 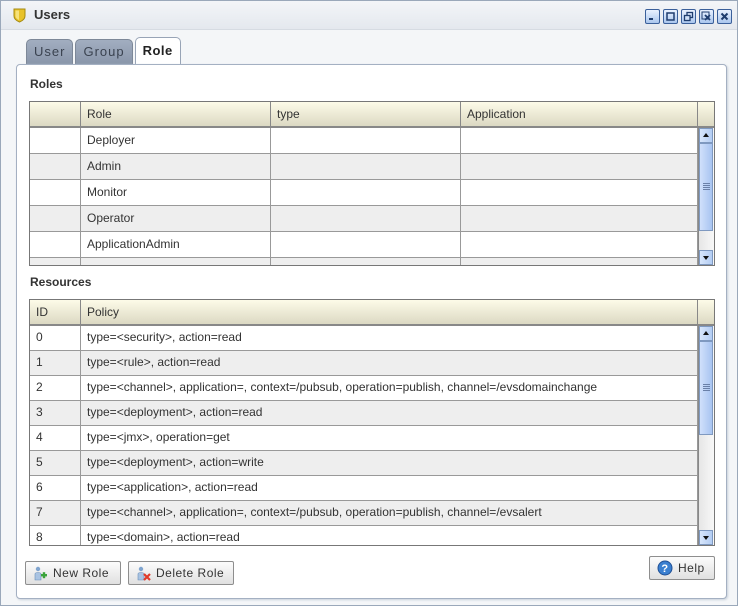 I want to click on resource-row: 8 type=<domain>, action=read, so click(x=364, y=535).